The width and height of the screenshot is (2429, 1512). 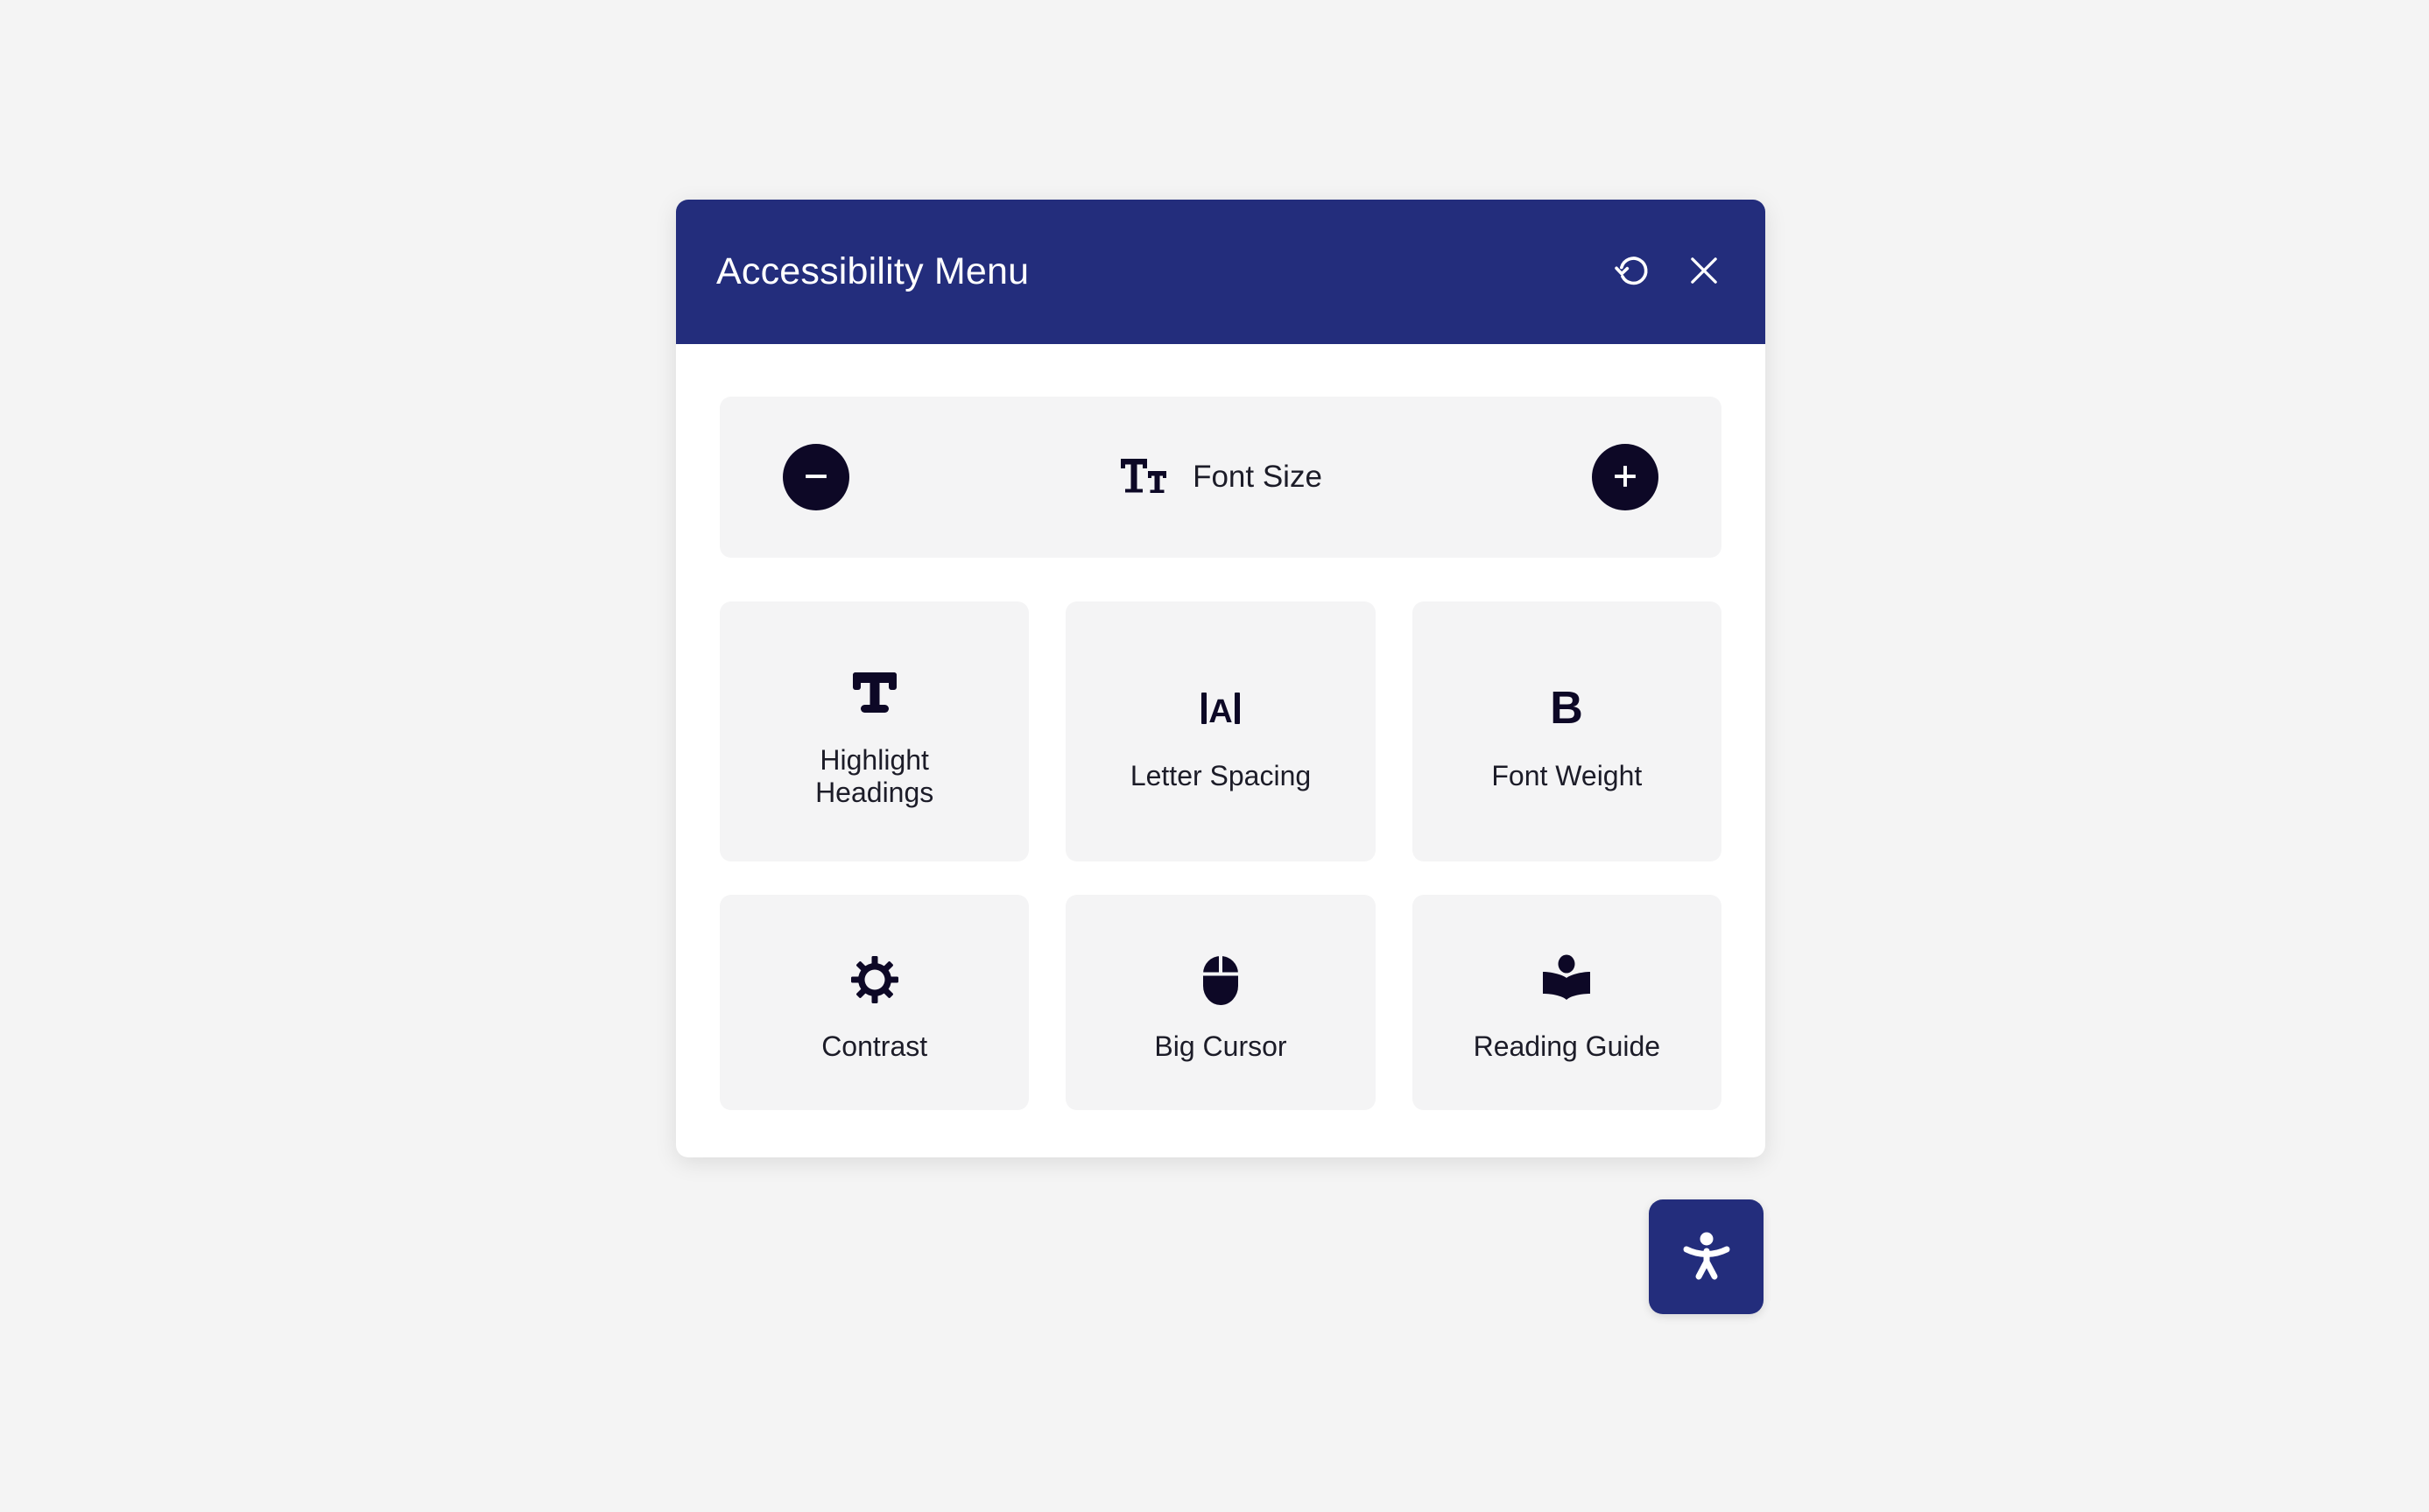 What do you see at coordinates (1220, 711) in the screenshot?
I see `svg-text: A` at bounding box center [1220, 711].